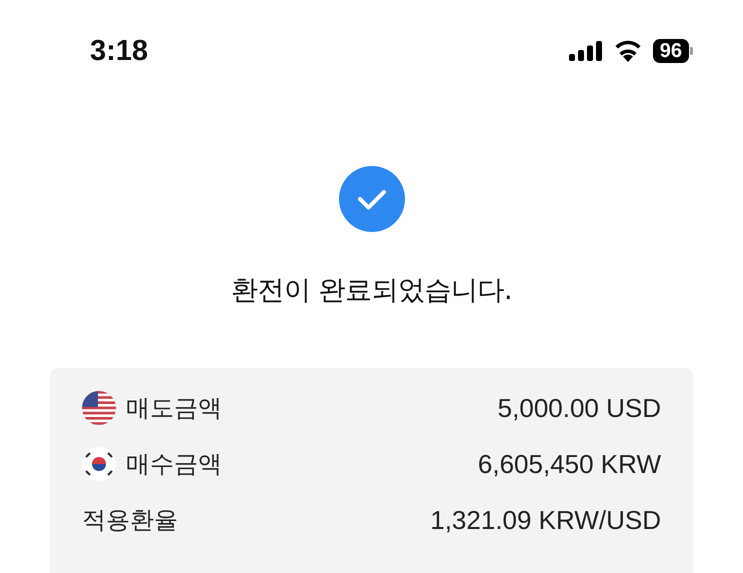 This screenshot has height=573, width=743. Describe the element at coordinates (119, 51) in the screenshot. I see `status-time: 3:18` at that location.